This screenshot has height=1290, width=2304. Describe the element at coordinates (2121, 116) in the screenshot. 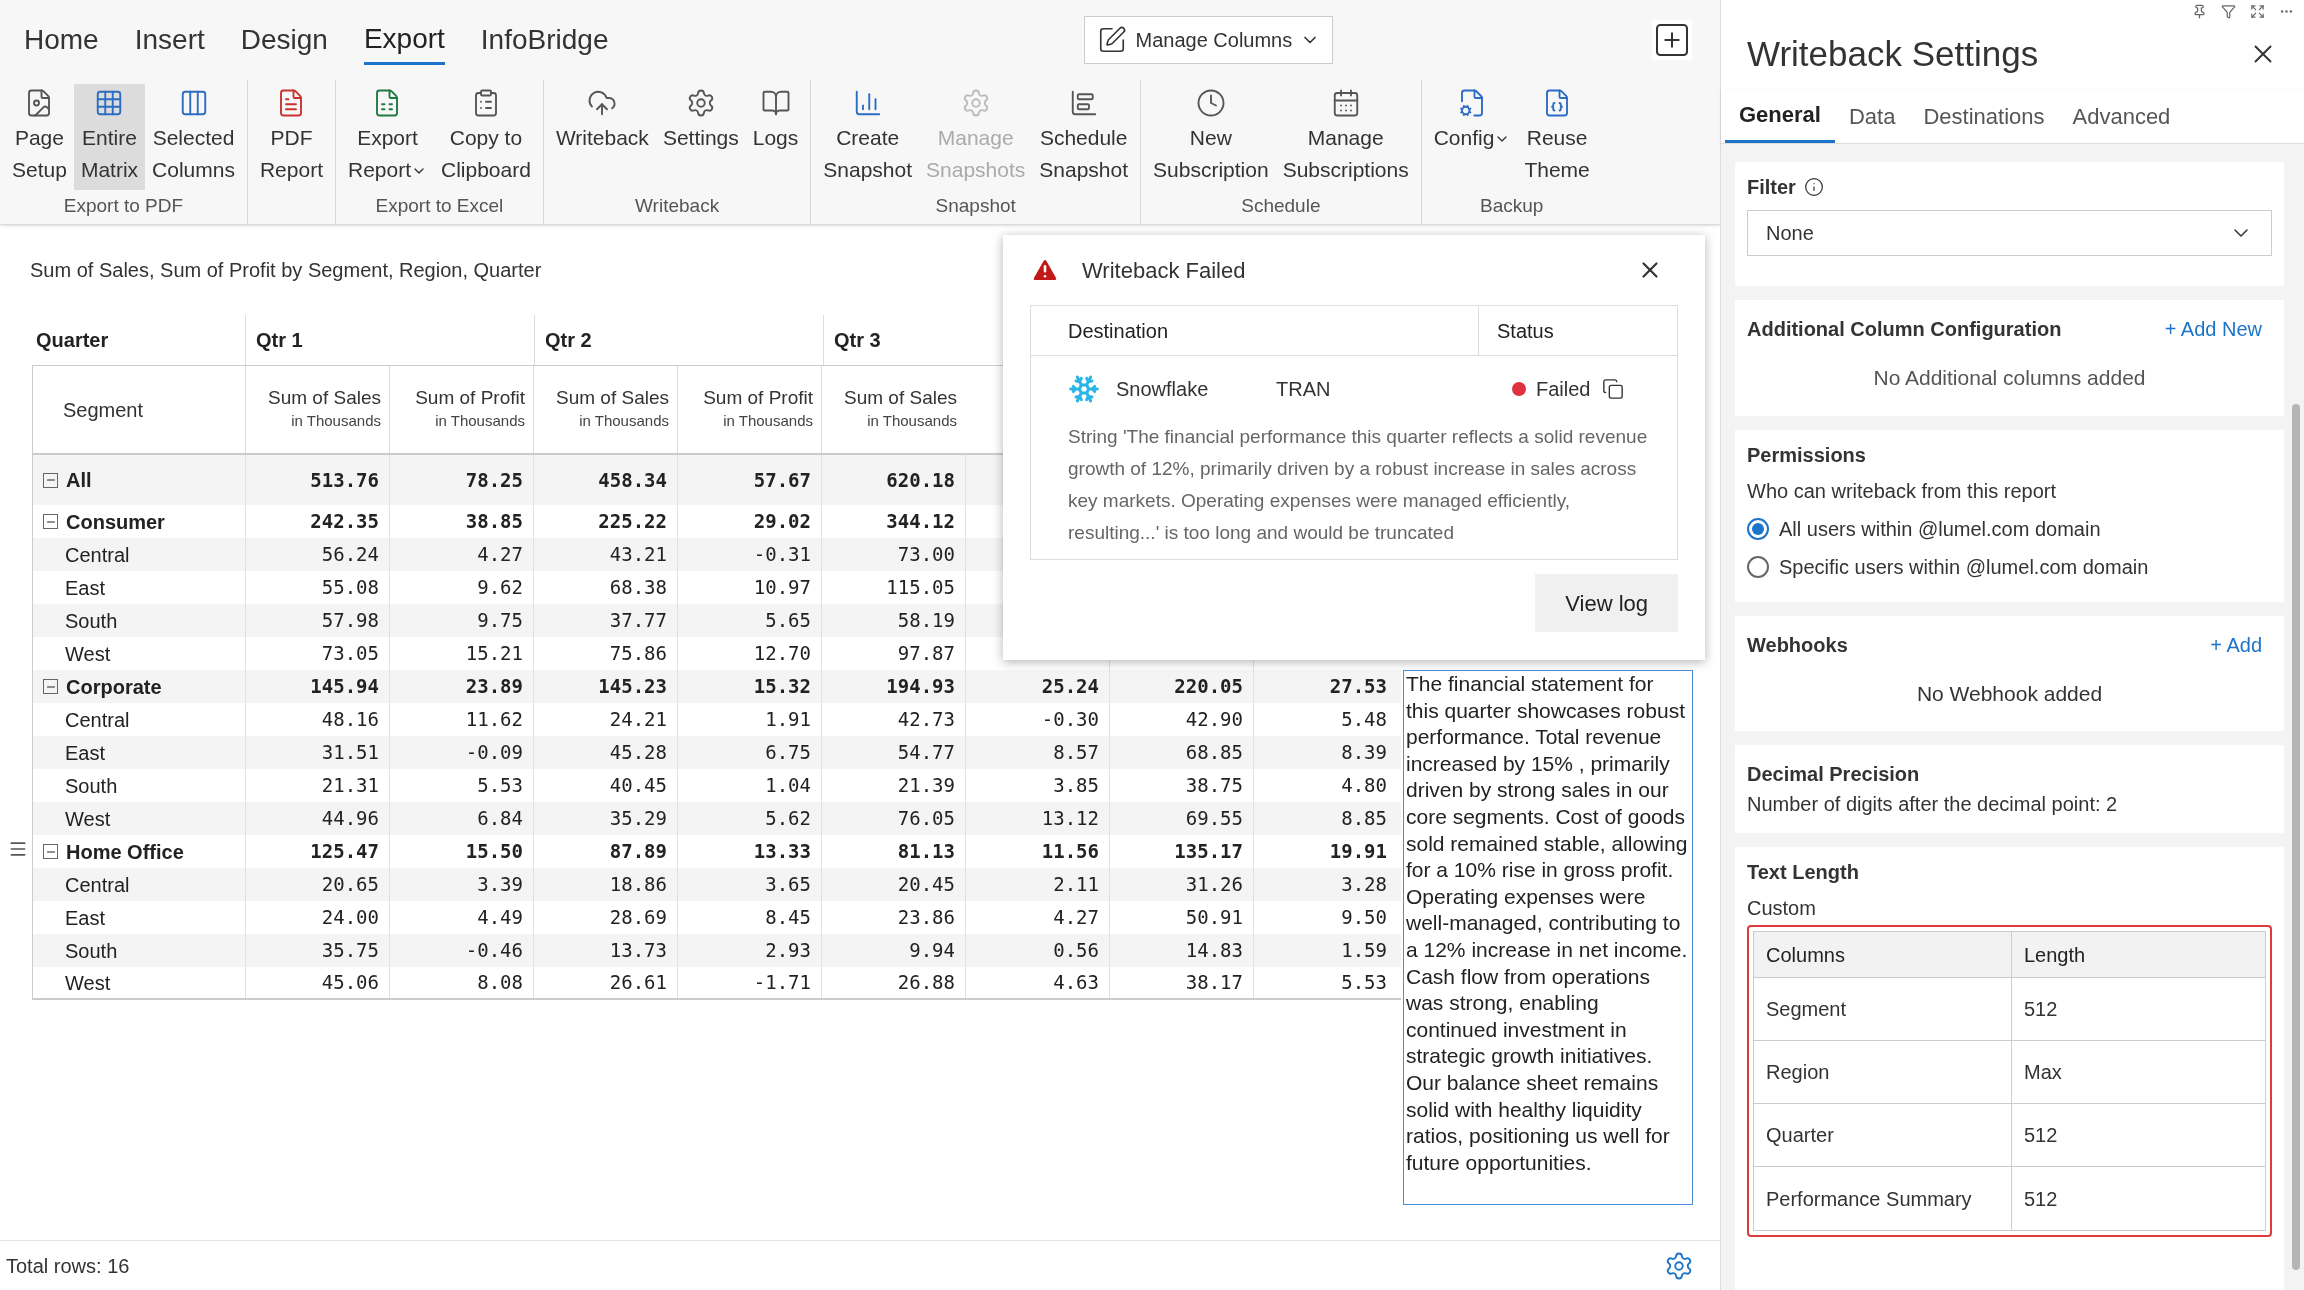

I see `settings-tab: Advanced` at that location.